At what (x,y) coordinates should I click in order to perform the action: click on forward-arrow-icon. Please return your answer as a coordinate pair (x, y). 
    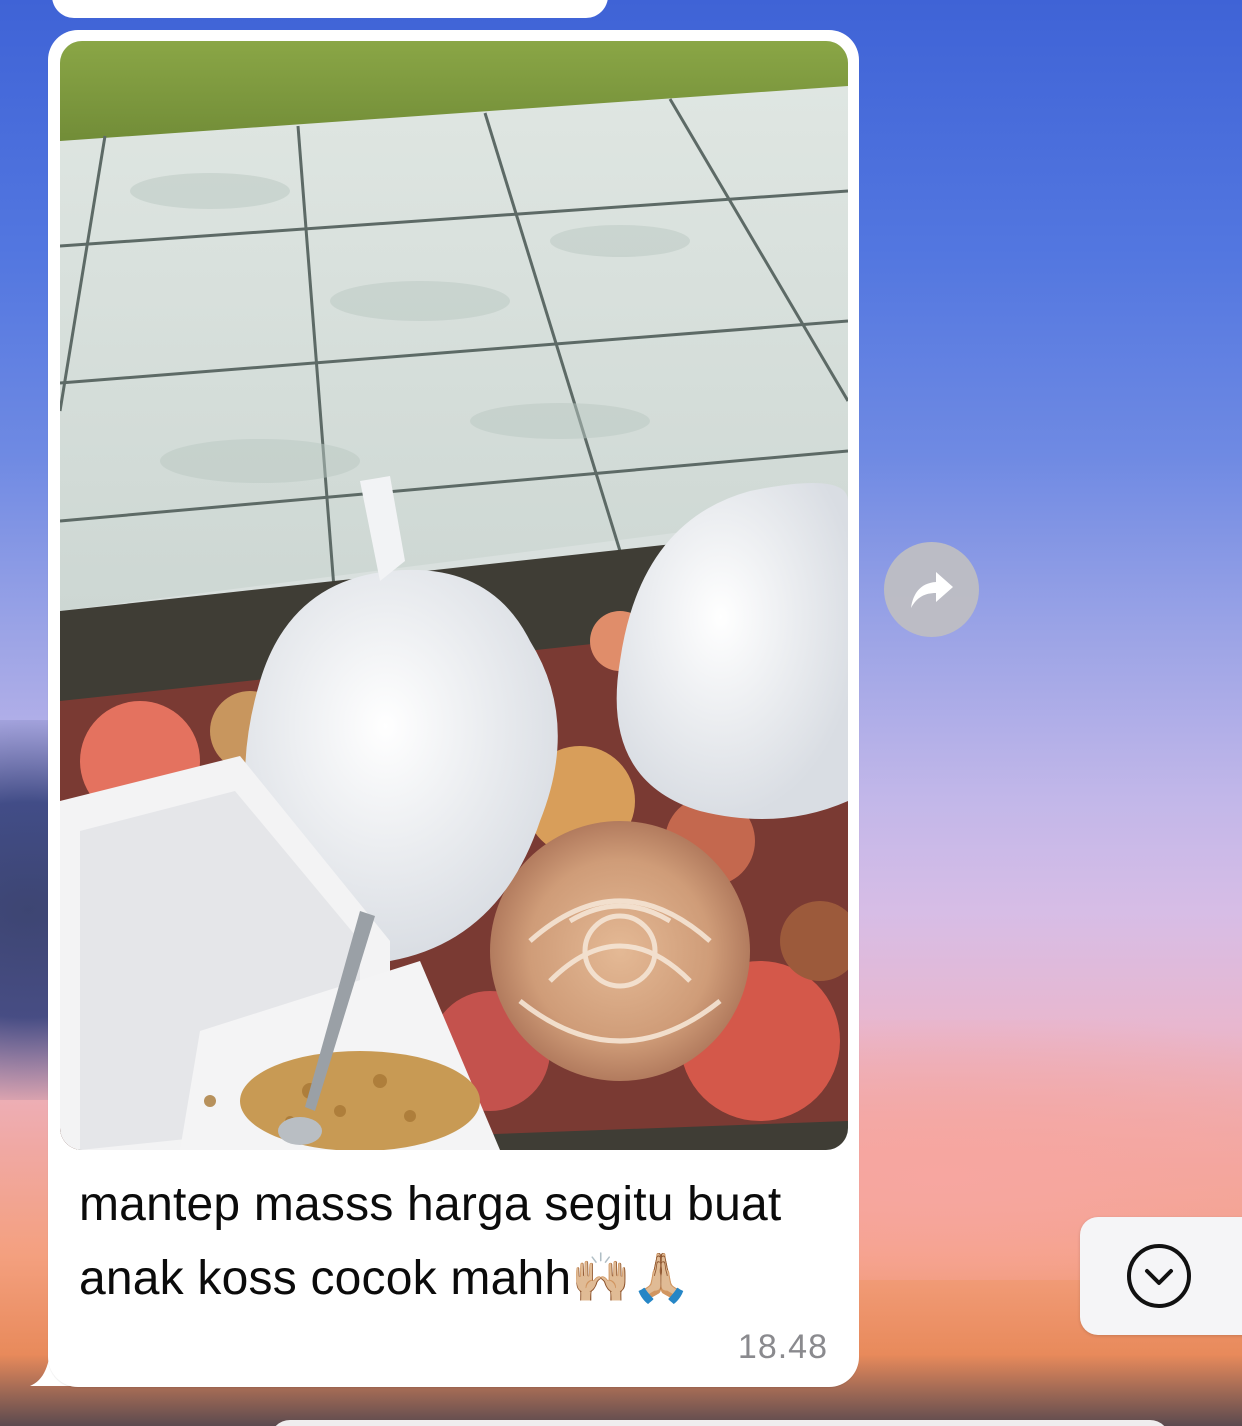
    Looking at the image, I should click on (931, 589).